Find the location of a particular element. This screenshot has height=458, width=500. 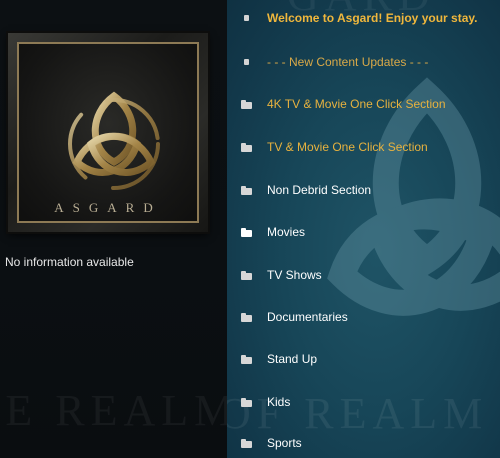

menu-item-kids: Kids is located at coordinates (363, 402).